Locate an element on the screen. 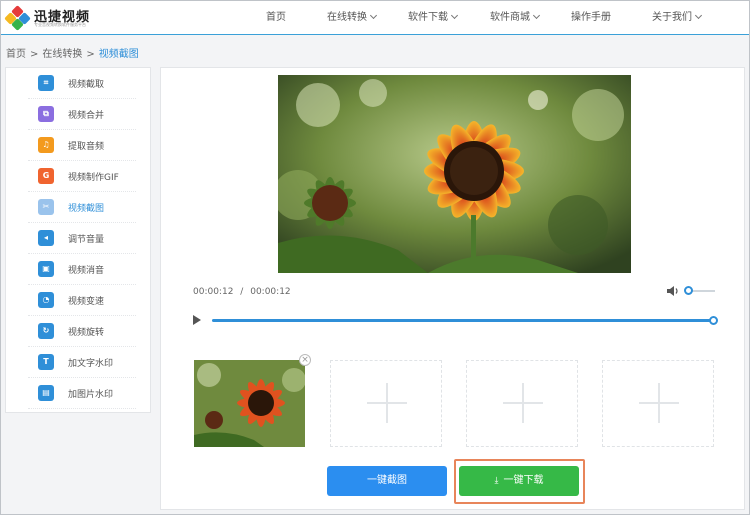 The image size is (750, 515). capture-screenshot-button: 一键截图 is located at coordinates (387, 481).